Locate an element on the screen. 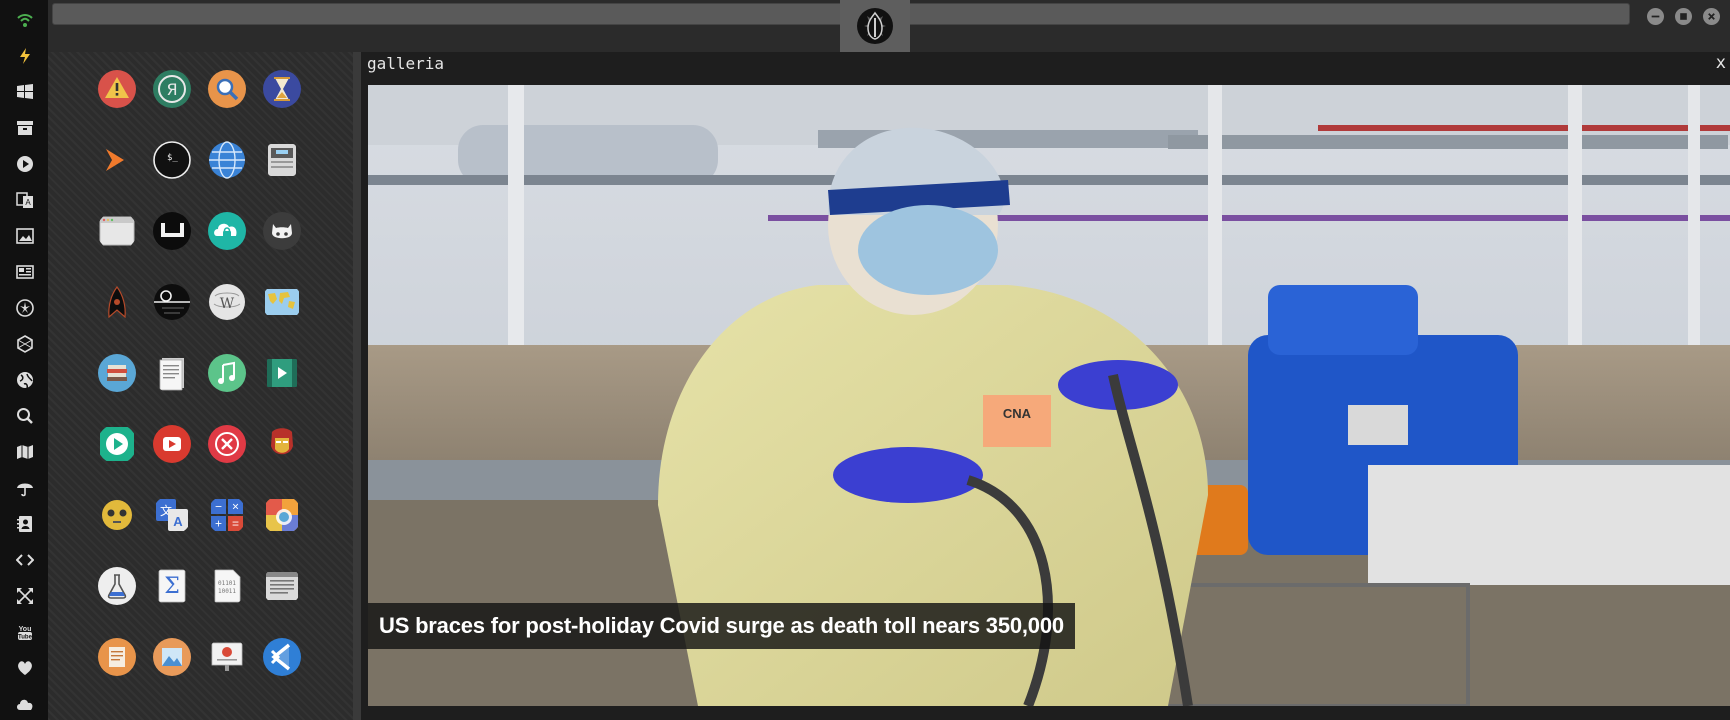  dock-expand-button is located at coordinates (25, 596).